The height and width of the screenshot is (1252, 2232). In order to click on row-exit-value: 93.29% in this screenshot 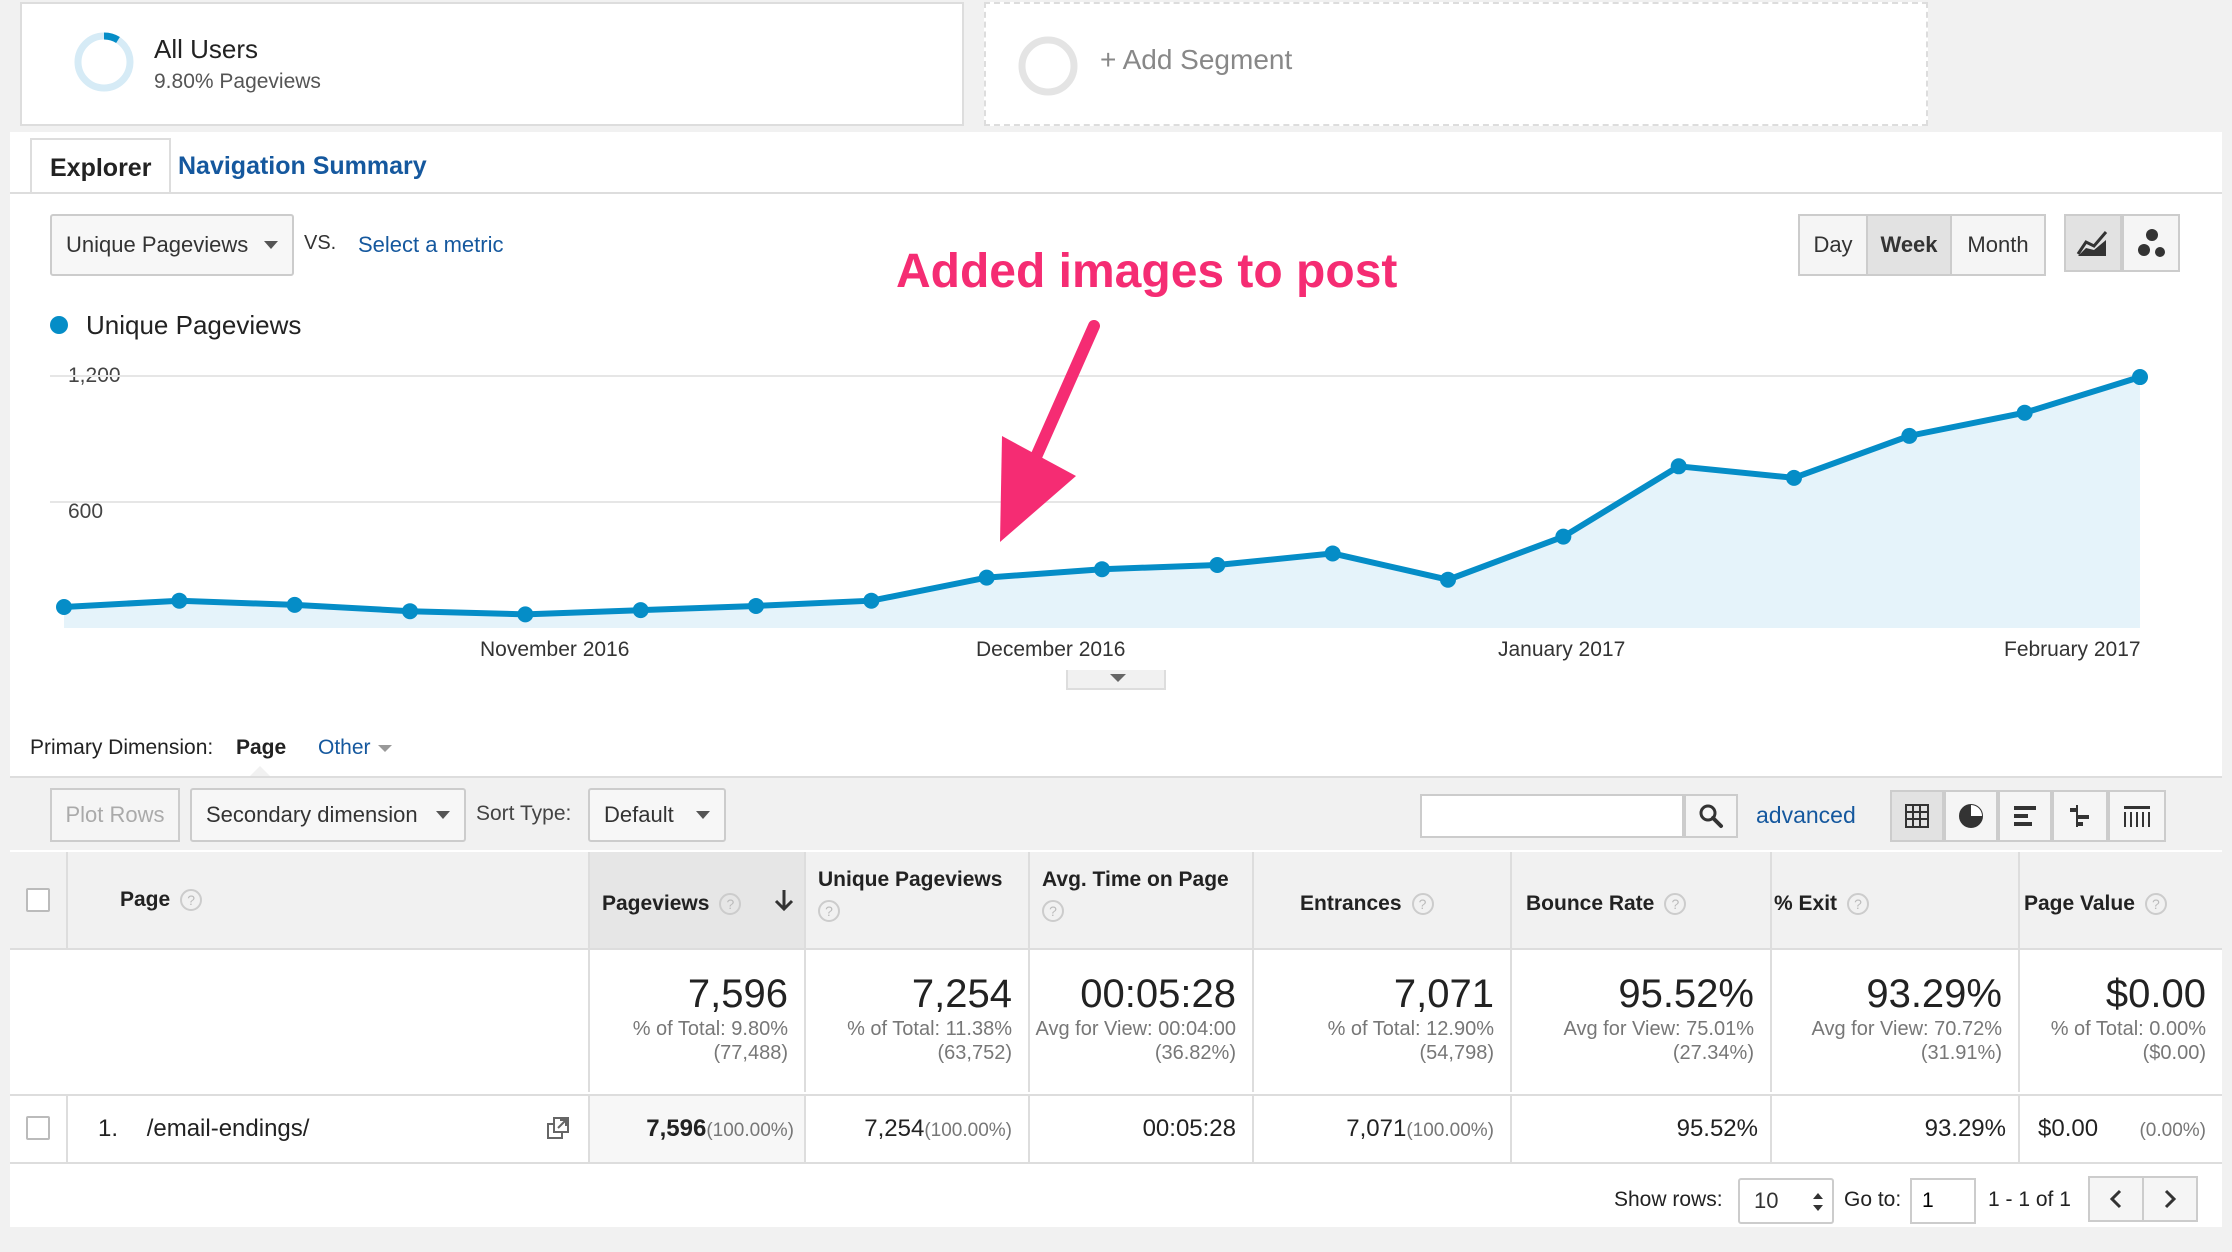, I will do `click(1965, 1128)`.